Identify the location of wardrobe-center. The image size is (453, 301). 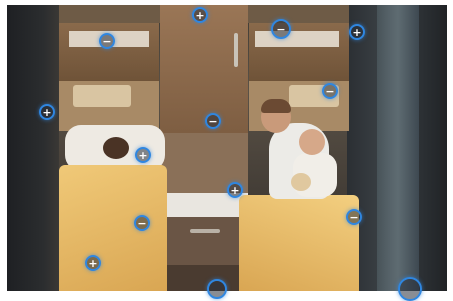
(204, 69).